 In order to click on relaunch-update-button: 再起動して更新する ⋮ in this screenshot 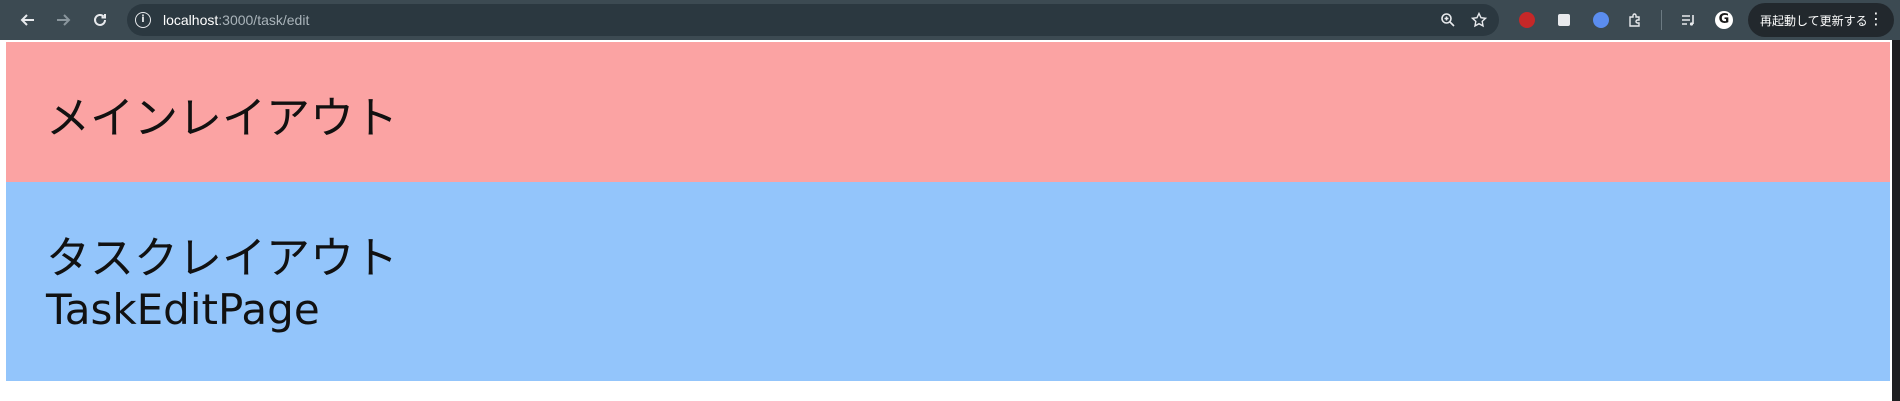, I will do `click(1821, 20)`.